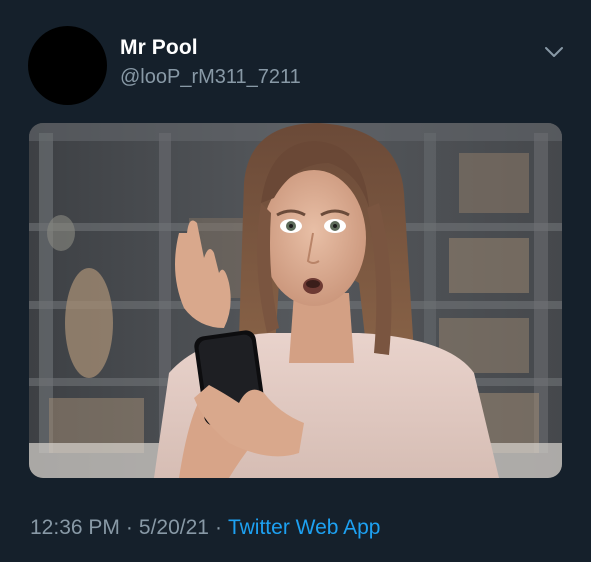 This screenshot has width=591, height=562. What do you see at coordinates (210, 77) in the screenshot?
I see `user-handle: @looP_rM311_7211` at bounding box center [210, 77].